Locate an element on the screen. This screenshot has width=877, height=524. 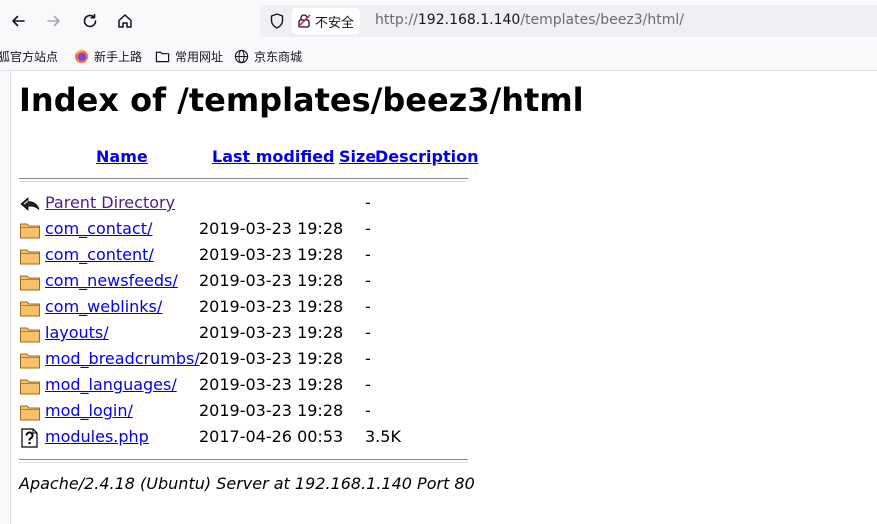
header-divider is located at coordinates (243, 180).